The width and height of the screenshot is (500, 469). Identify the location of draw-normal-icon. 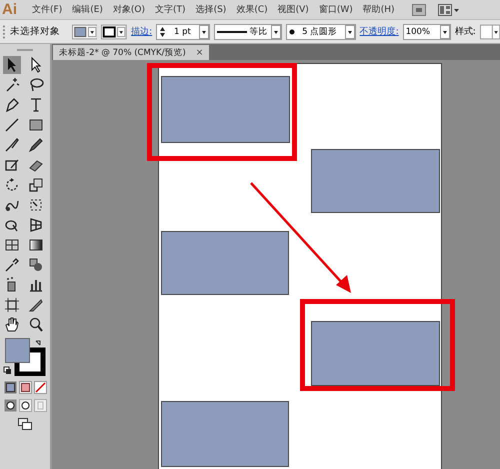
(10, 405).